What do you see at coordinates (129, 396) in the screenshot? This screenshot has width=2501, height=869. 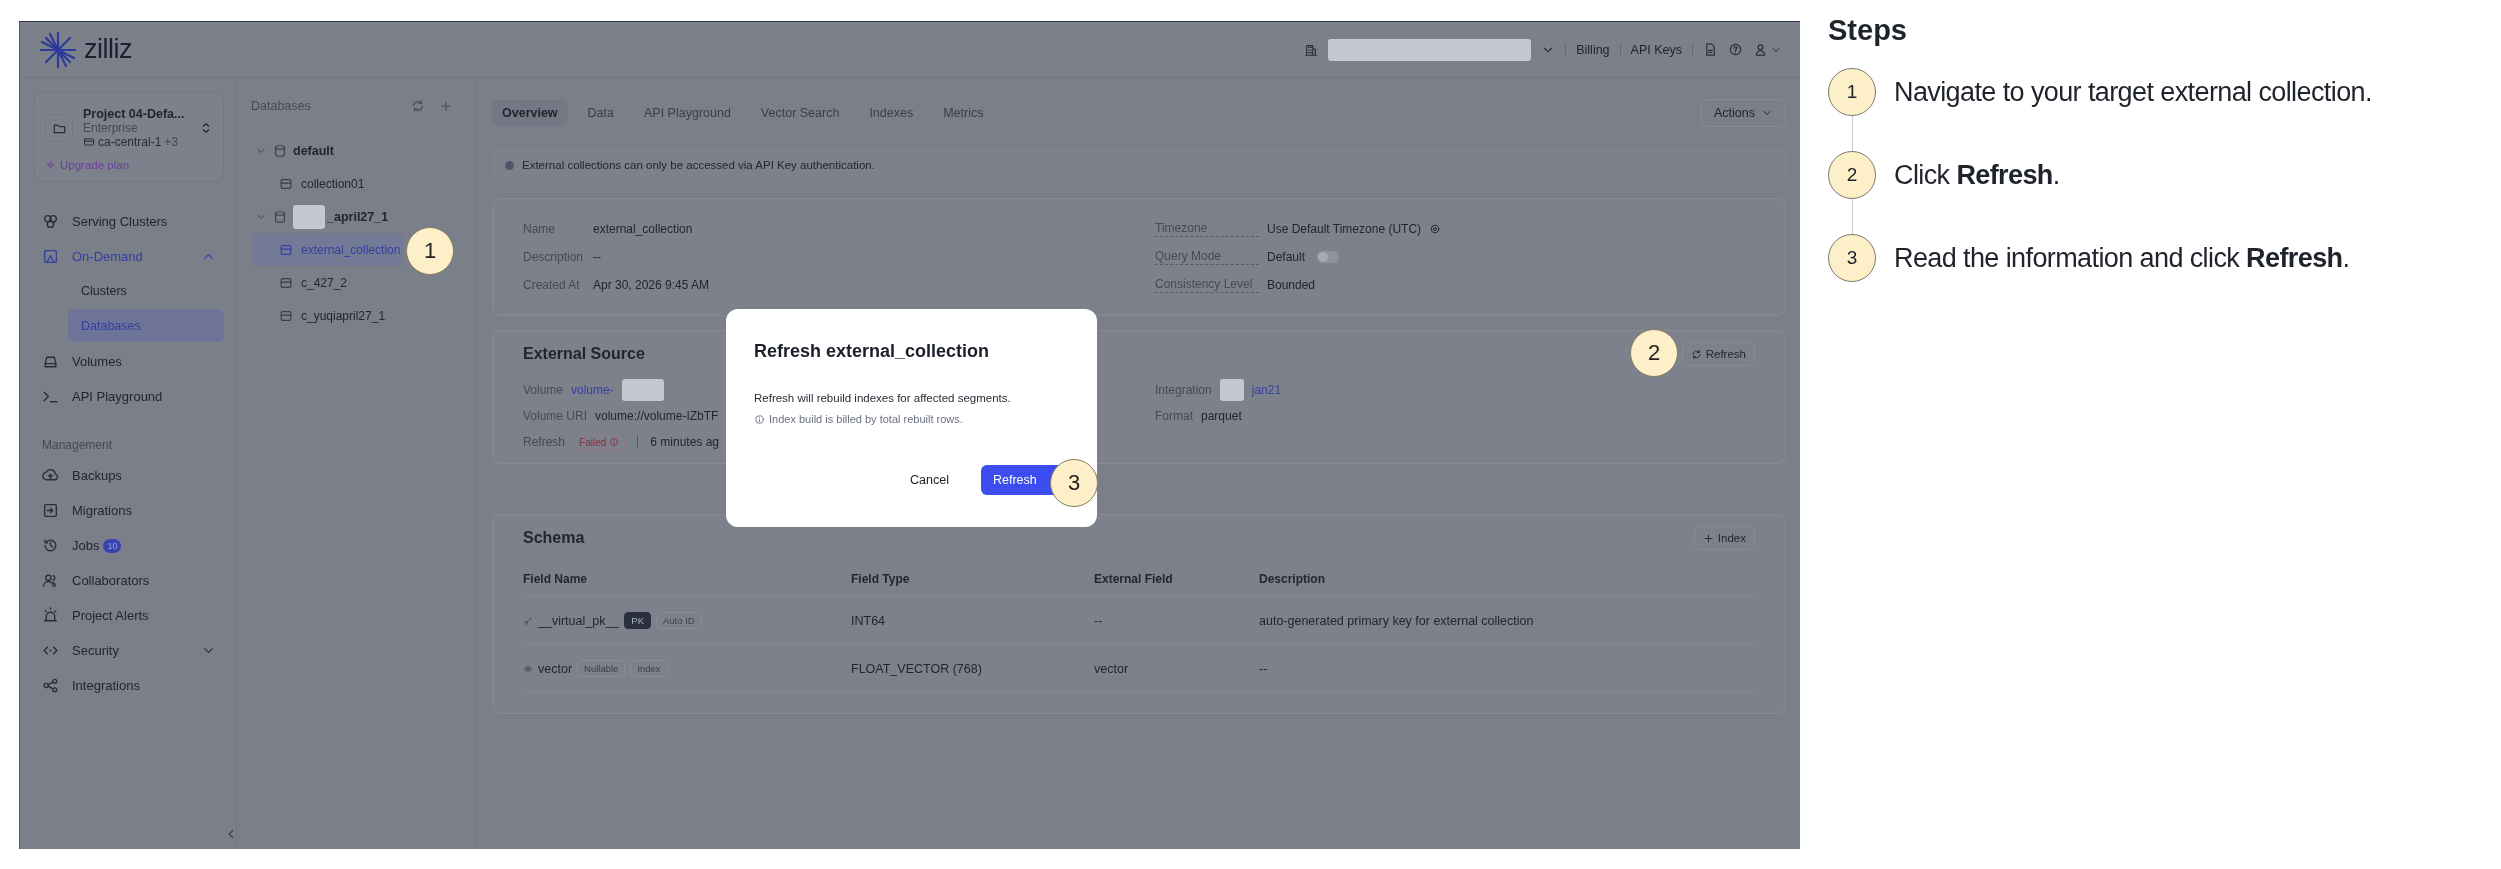 I see `nav-item: API Playground` at bounding box center [129, 396].